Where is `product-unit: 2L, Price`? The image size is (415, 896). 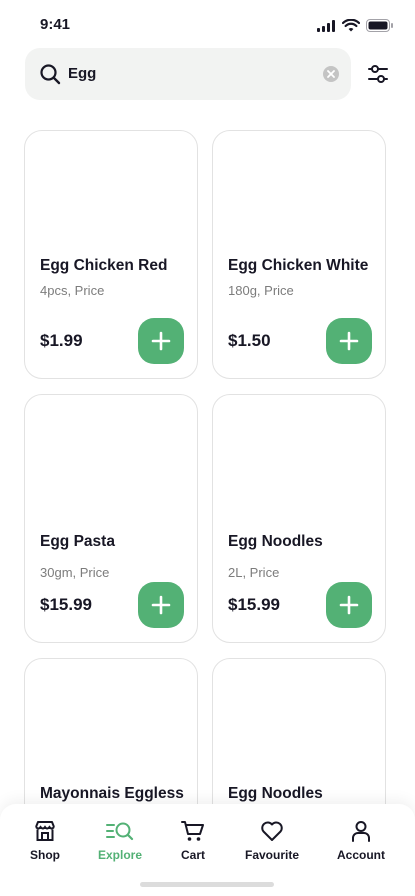 product-unit: 2L, Price is located at coordinates (254, 572).